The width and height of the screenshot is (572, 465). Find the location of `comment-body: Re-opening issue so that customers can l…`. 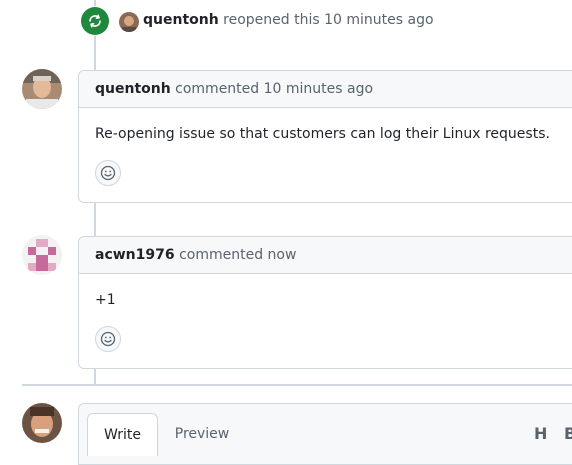

comment-body: Re-opening issue so that customers can l… is located at coordinates (322, 134).